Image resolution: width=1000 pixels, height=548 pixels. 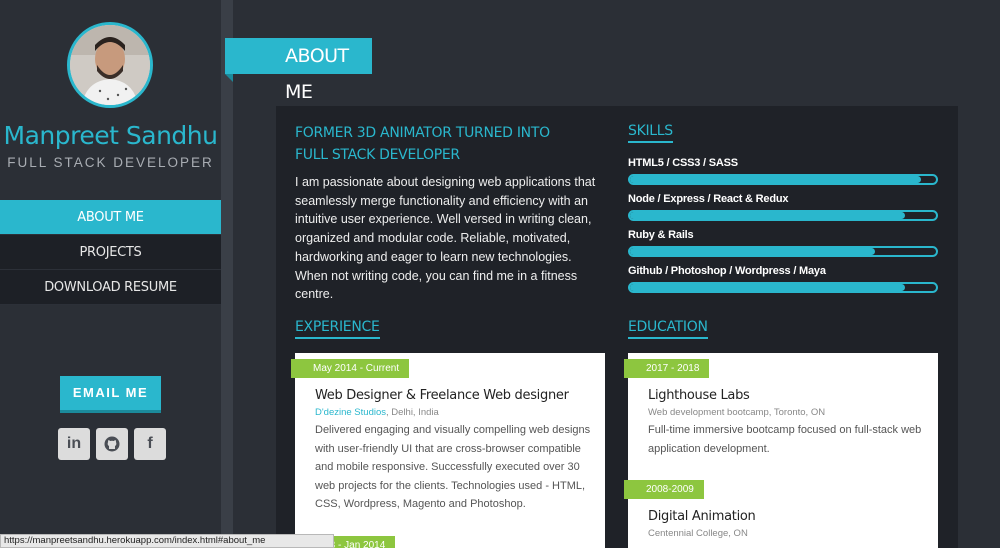 I want to click on date-tag: 2008-2009, so click(x=664, y=489).